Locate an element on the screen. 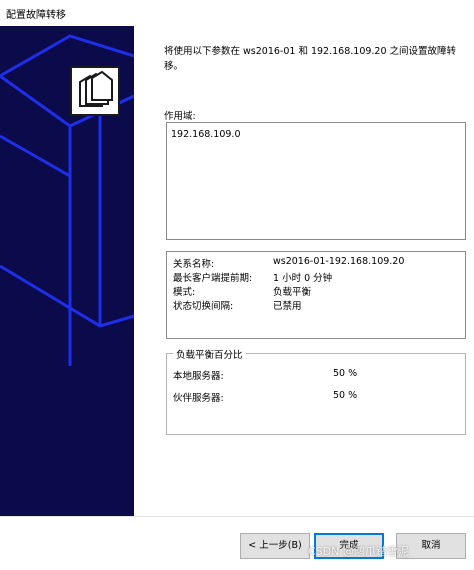  info-key: 最长客户端提前期: is located at coordinates (213, 278).